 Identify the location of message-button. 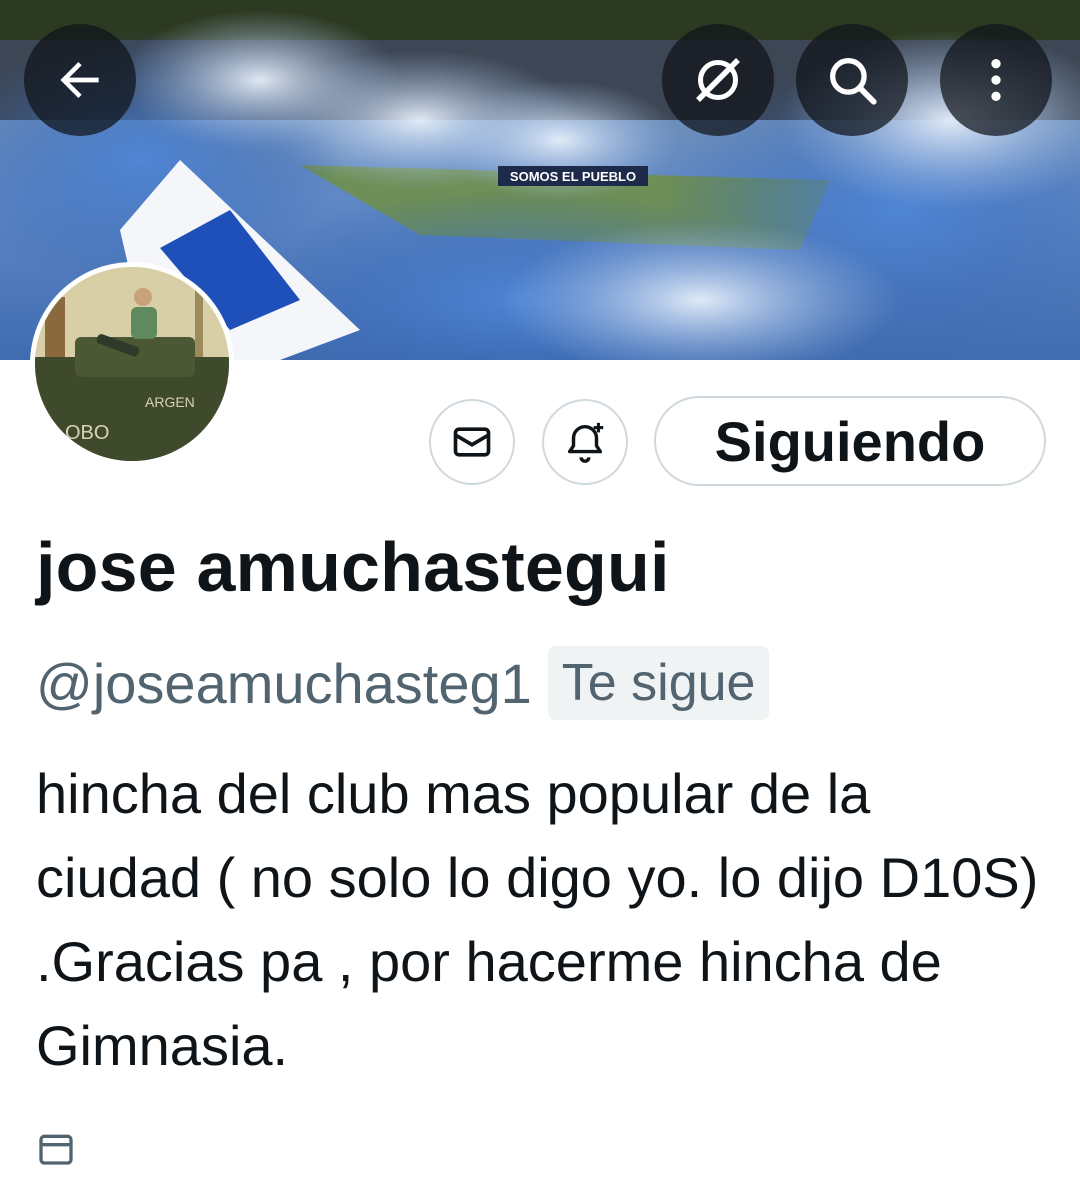
(472, 442).